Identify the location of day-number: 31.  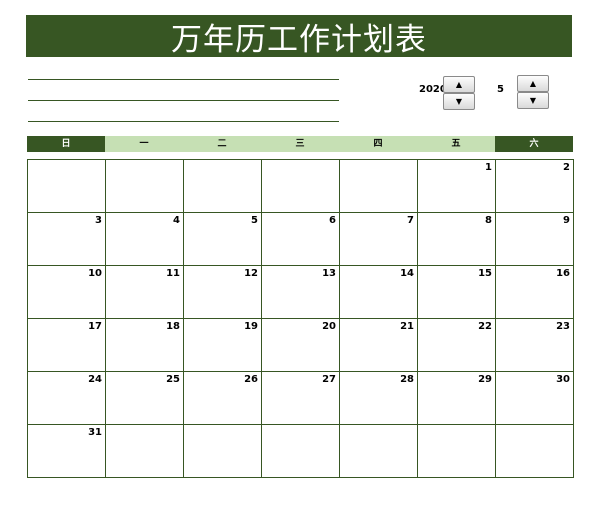
(95, 432).